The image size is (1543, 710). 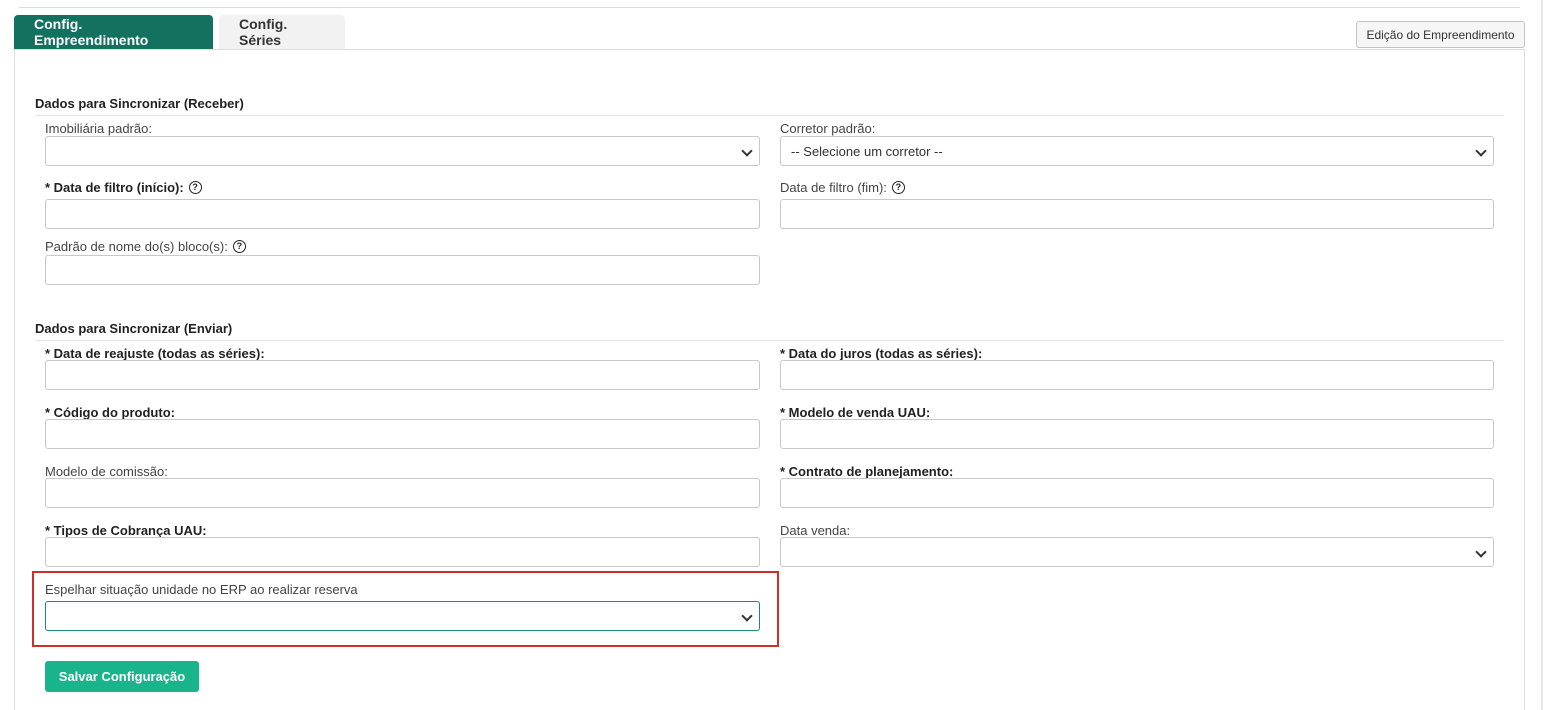 I want to click on comissao-label: Modelo de comissão:, so click(x=106, y=471).